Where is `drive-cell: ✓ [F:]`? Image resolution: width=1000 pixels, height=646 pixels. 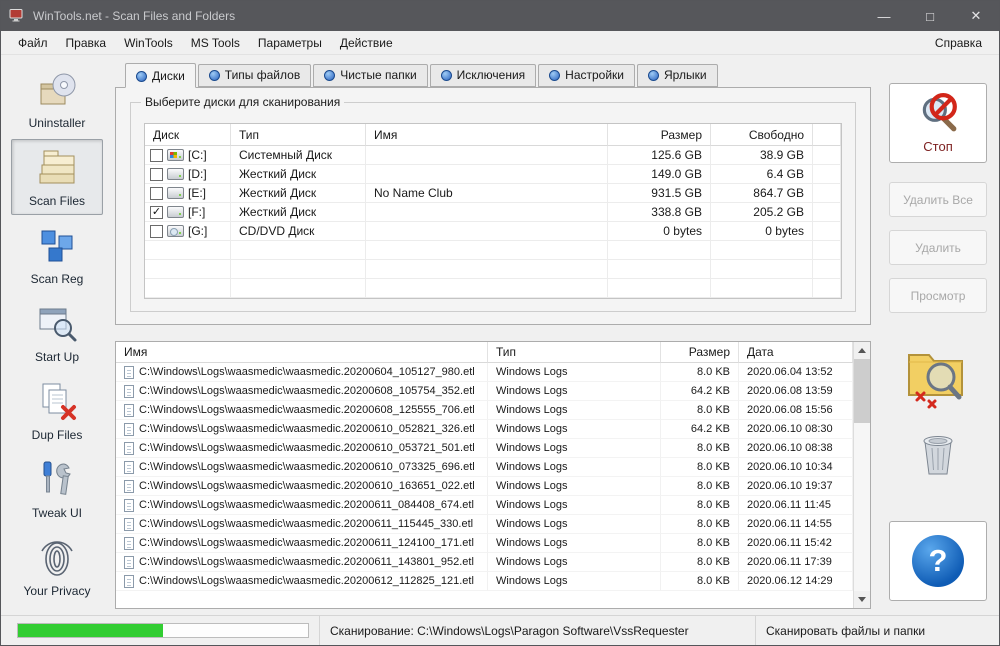 drive-cell: ✓ [F:] is located at coordinates (188, 212).